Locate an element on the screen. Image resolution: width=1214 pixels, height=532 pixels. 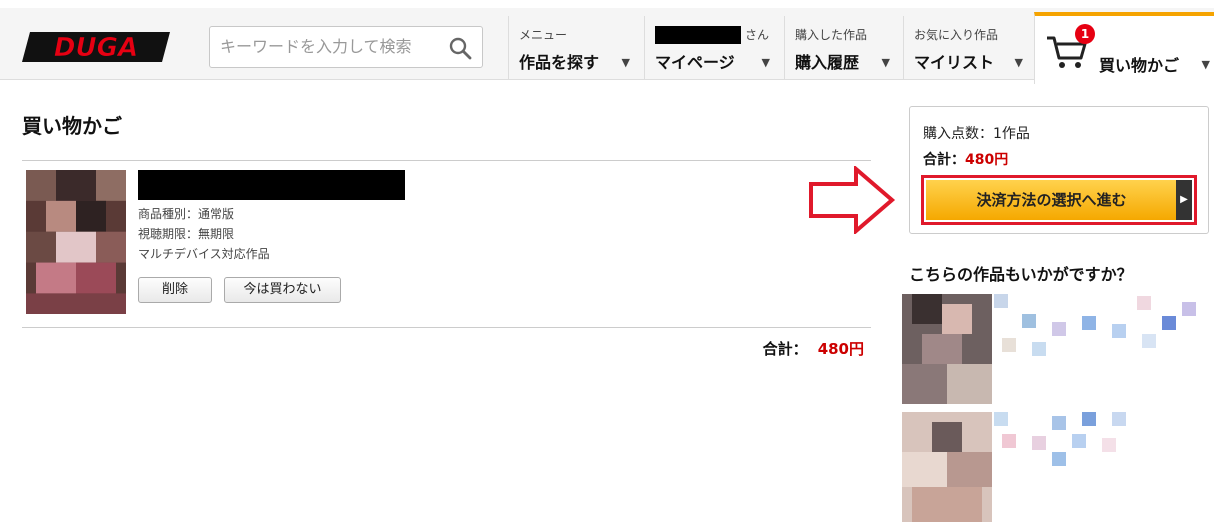
save-for-later-button: 今は買わない is located at coordinates (282, 290).